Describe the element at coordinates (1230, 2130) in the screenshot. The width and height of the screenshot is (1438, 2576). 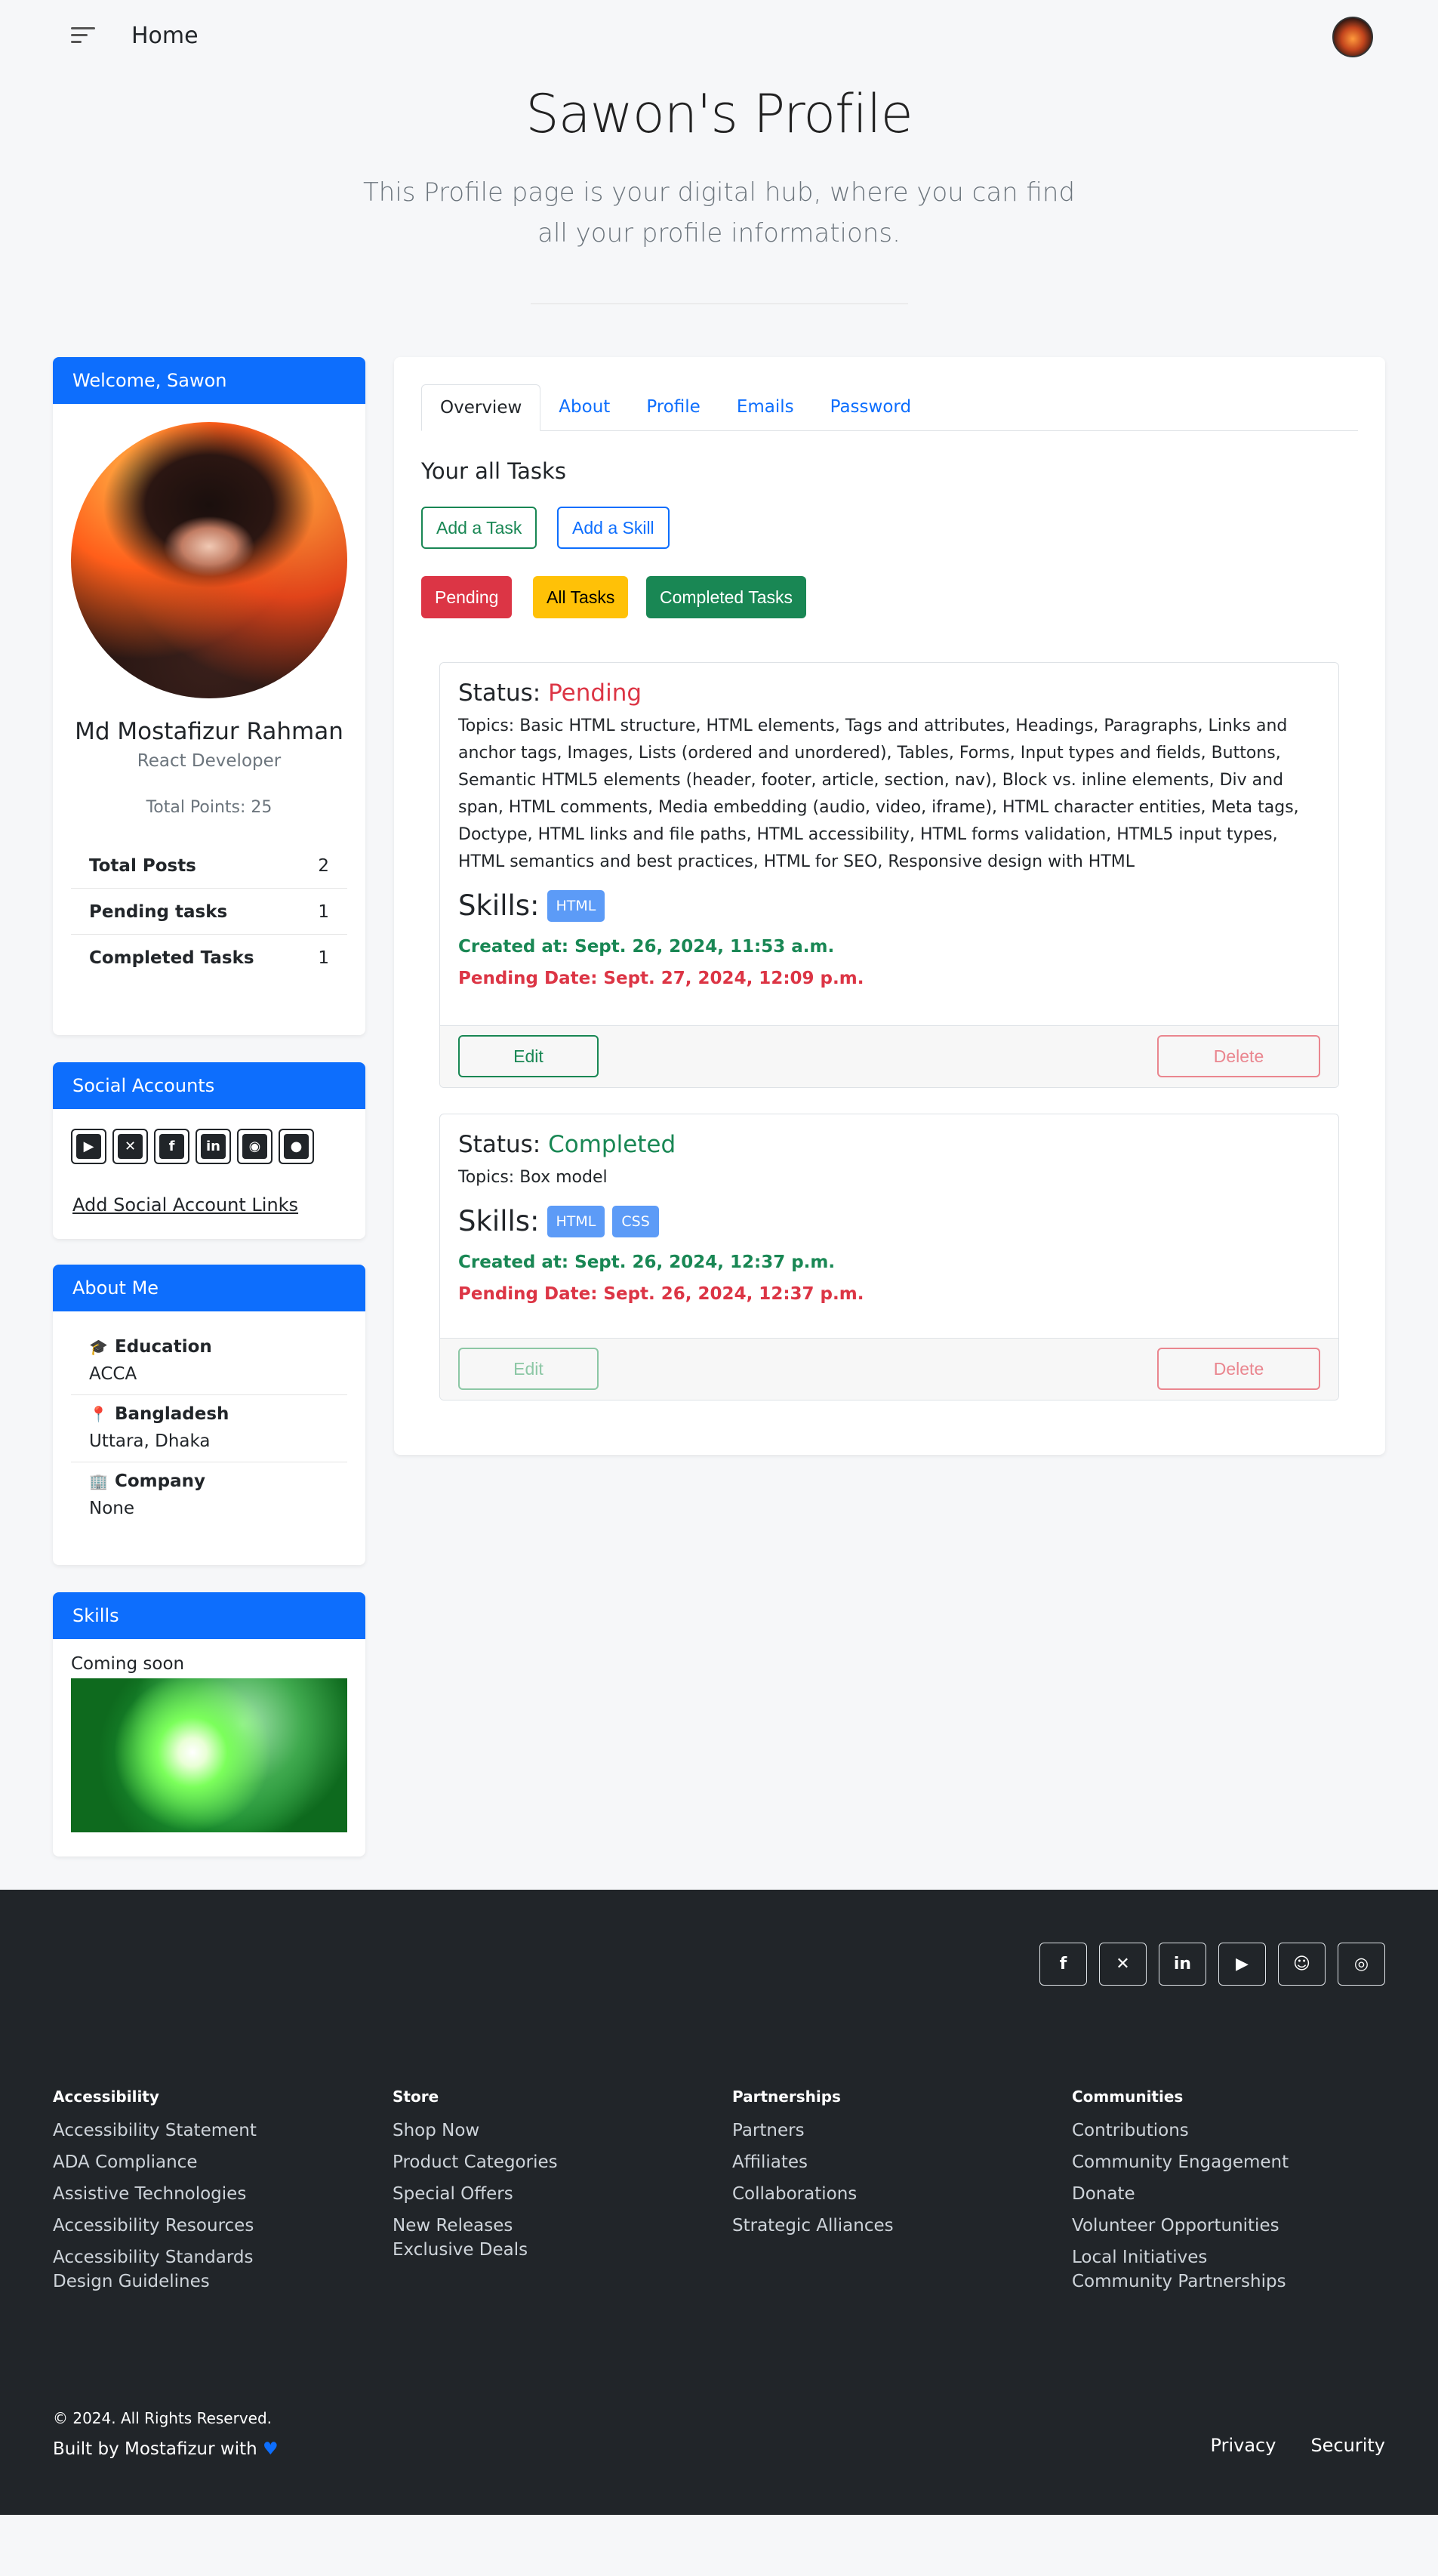
I see `footer-link: Contributions` at that location.